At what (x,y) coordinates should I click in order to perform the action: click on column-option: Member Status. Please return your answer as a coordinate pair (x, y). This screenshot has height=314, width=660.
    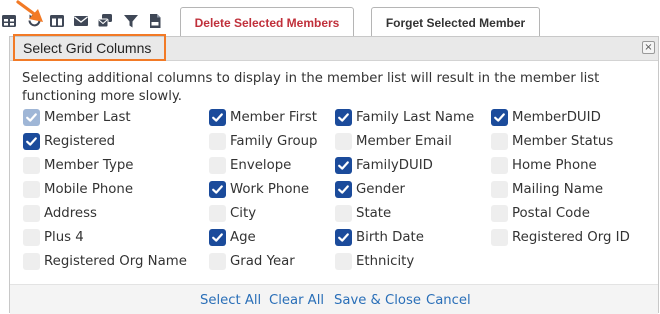
    Looking at the image, I should click on (552, 141).